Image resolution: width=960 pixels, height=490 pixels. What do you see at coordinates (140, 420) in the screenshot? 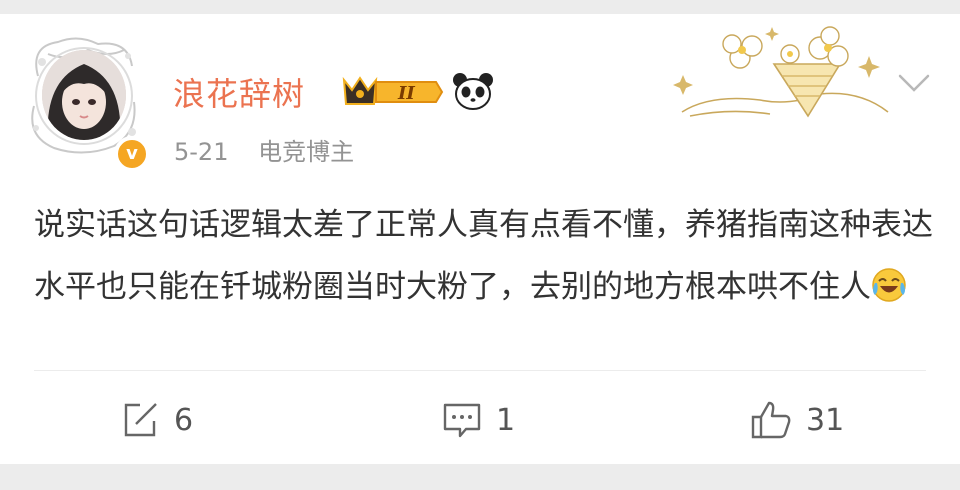
I see `repost-icon` at bounding box center [140, 420].